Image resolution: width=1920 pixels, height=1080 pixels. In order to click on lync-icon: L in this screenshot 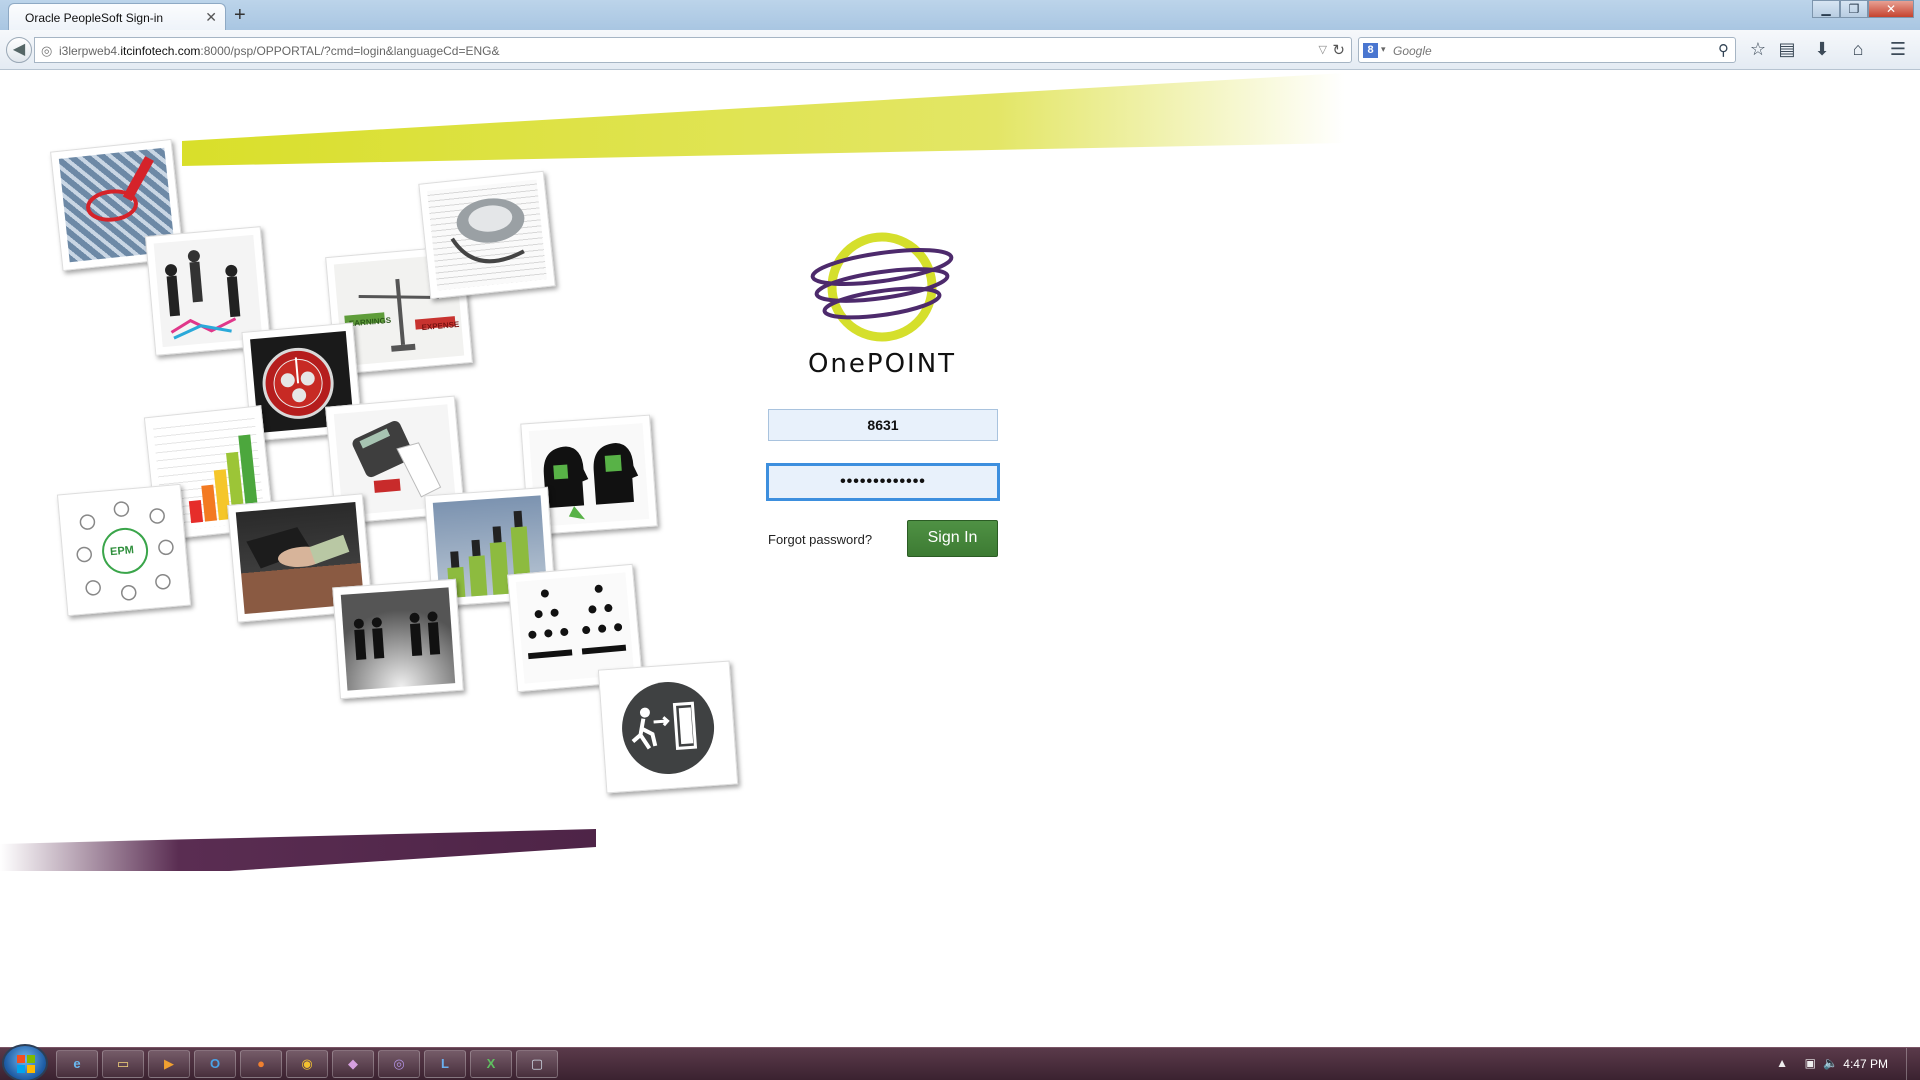, I will do `click(445, 1064)`.